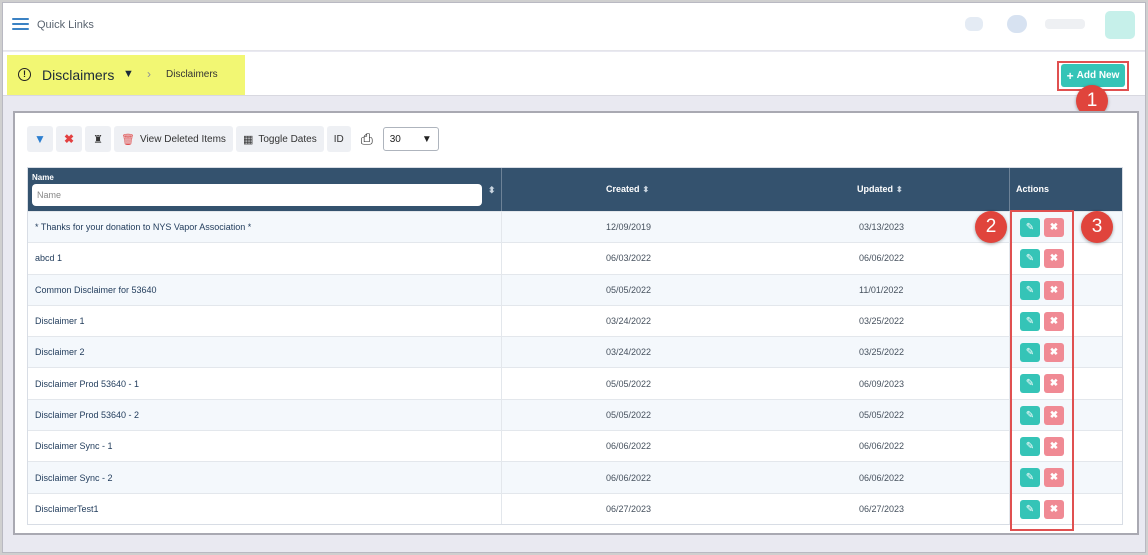  I want to click on table-row: Disclaimer 2 03/24/2022 03/25/2022 ✎ ✖, so click(575, 352).